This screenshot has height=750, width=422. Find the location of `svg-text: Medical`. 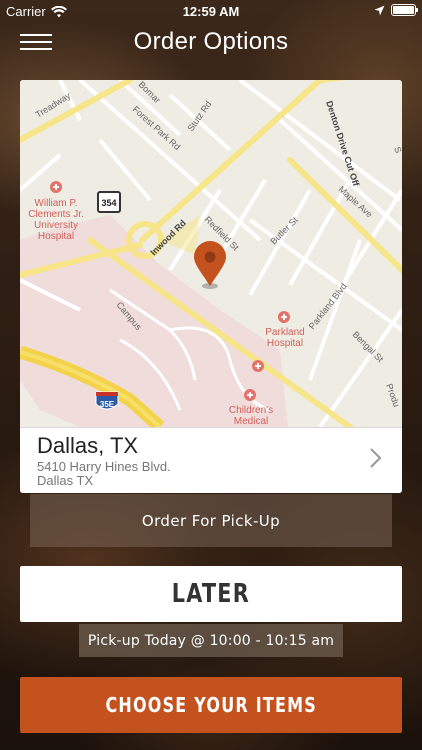

svg-text: Medical is located at coordinates (251, 421).